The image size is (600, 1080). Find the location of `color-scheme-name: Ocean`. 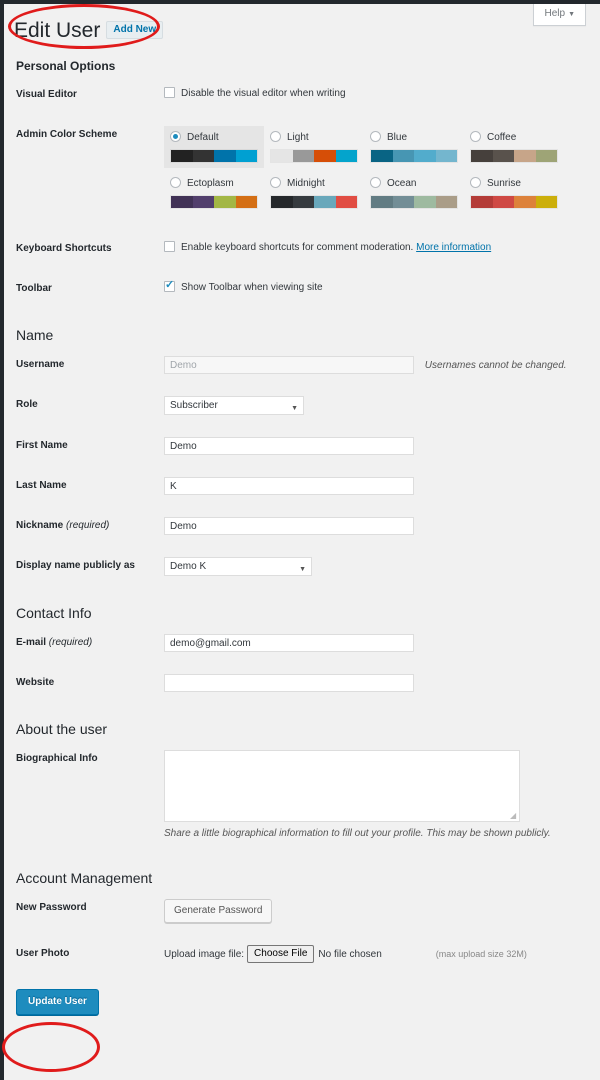

color-scheme-name: Ocean is located at coordinates (402, 183).